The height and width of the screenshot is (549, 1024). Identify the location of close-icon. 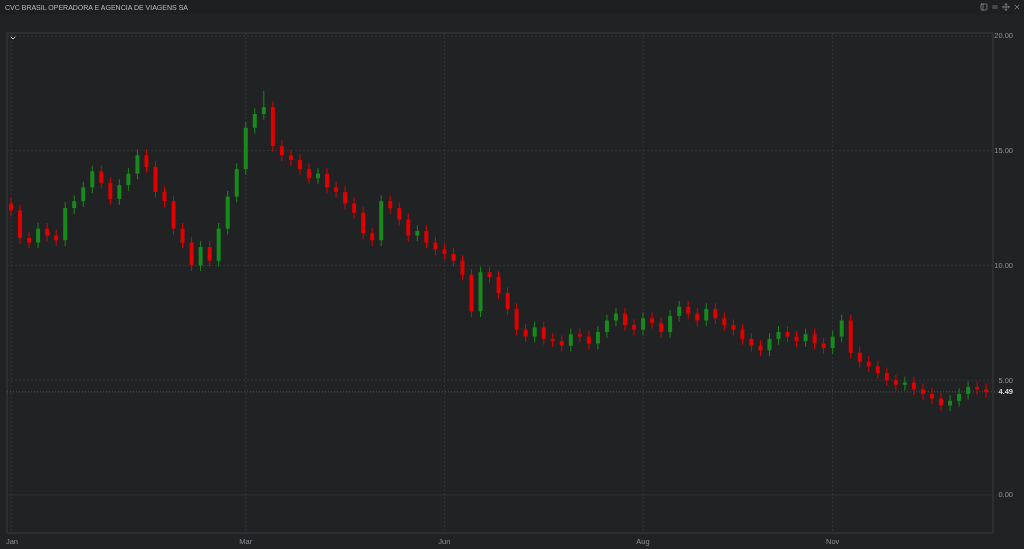
(1017, 7).